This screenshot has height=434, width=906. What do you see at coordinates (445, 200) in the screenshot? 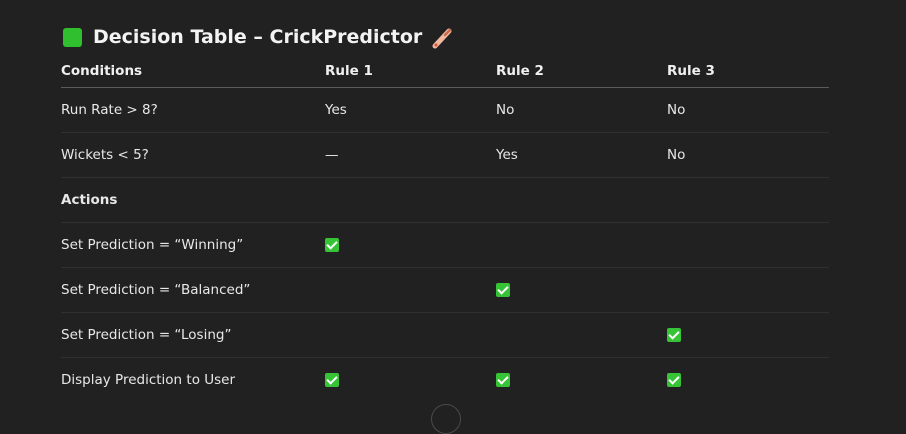
I see `actions-section-row: Actions` at bounding box center [445, 200].